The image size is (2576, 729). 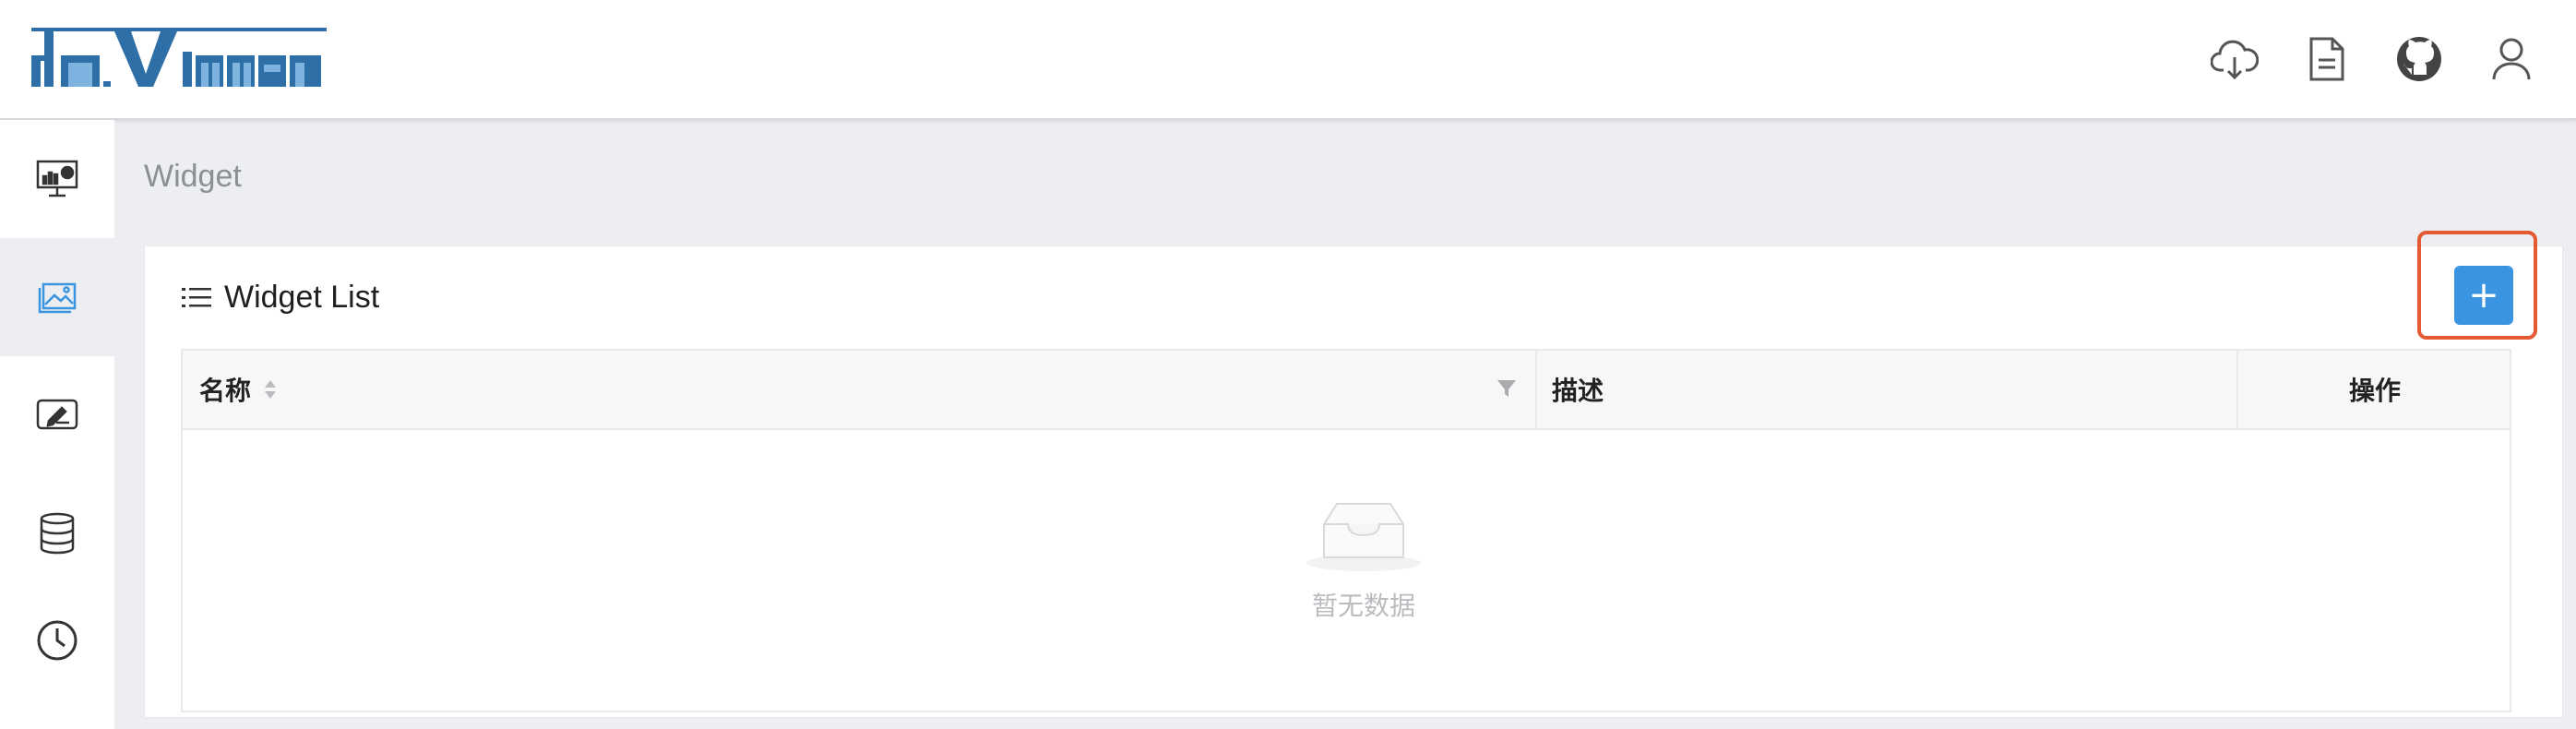 I want to click on sidebar-item-schedule, so click(x=57, y=640).